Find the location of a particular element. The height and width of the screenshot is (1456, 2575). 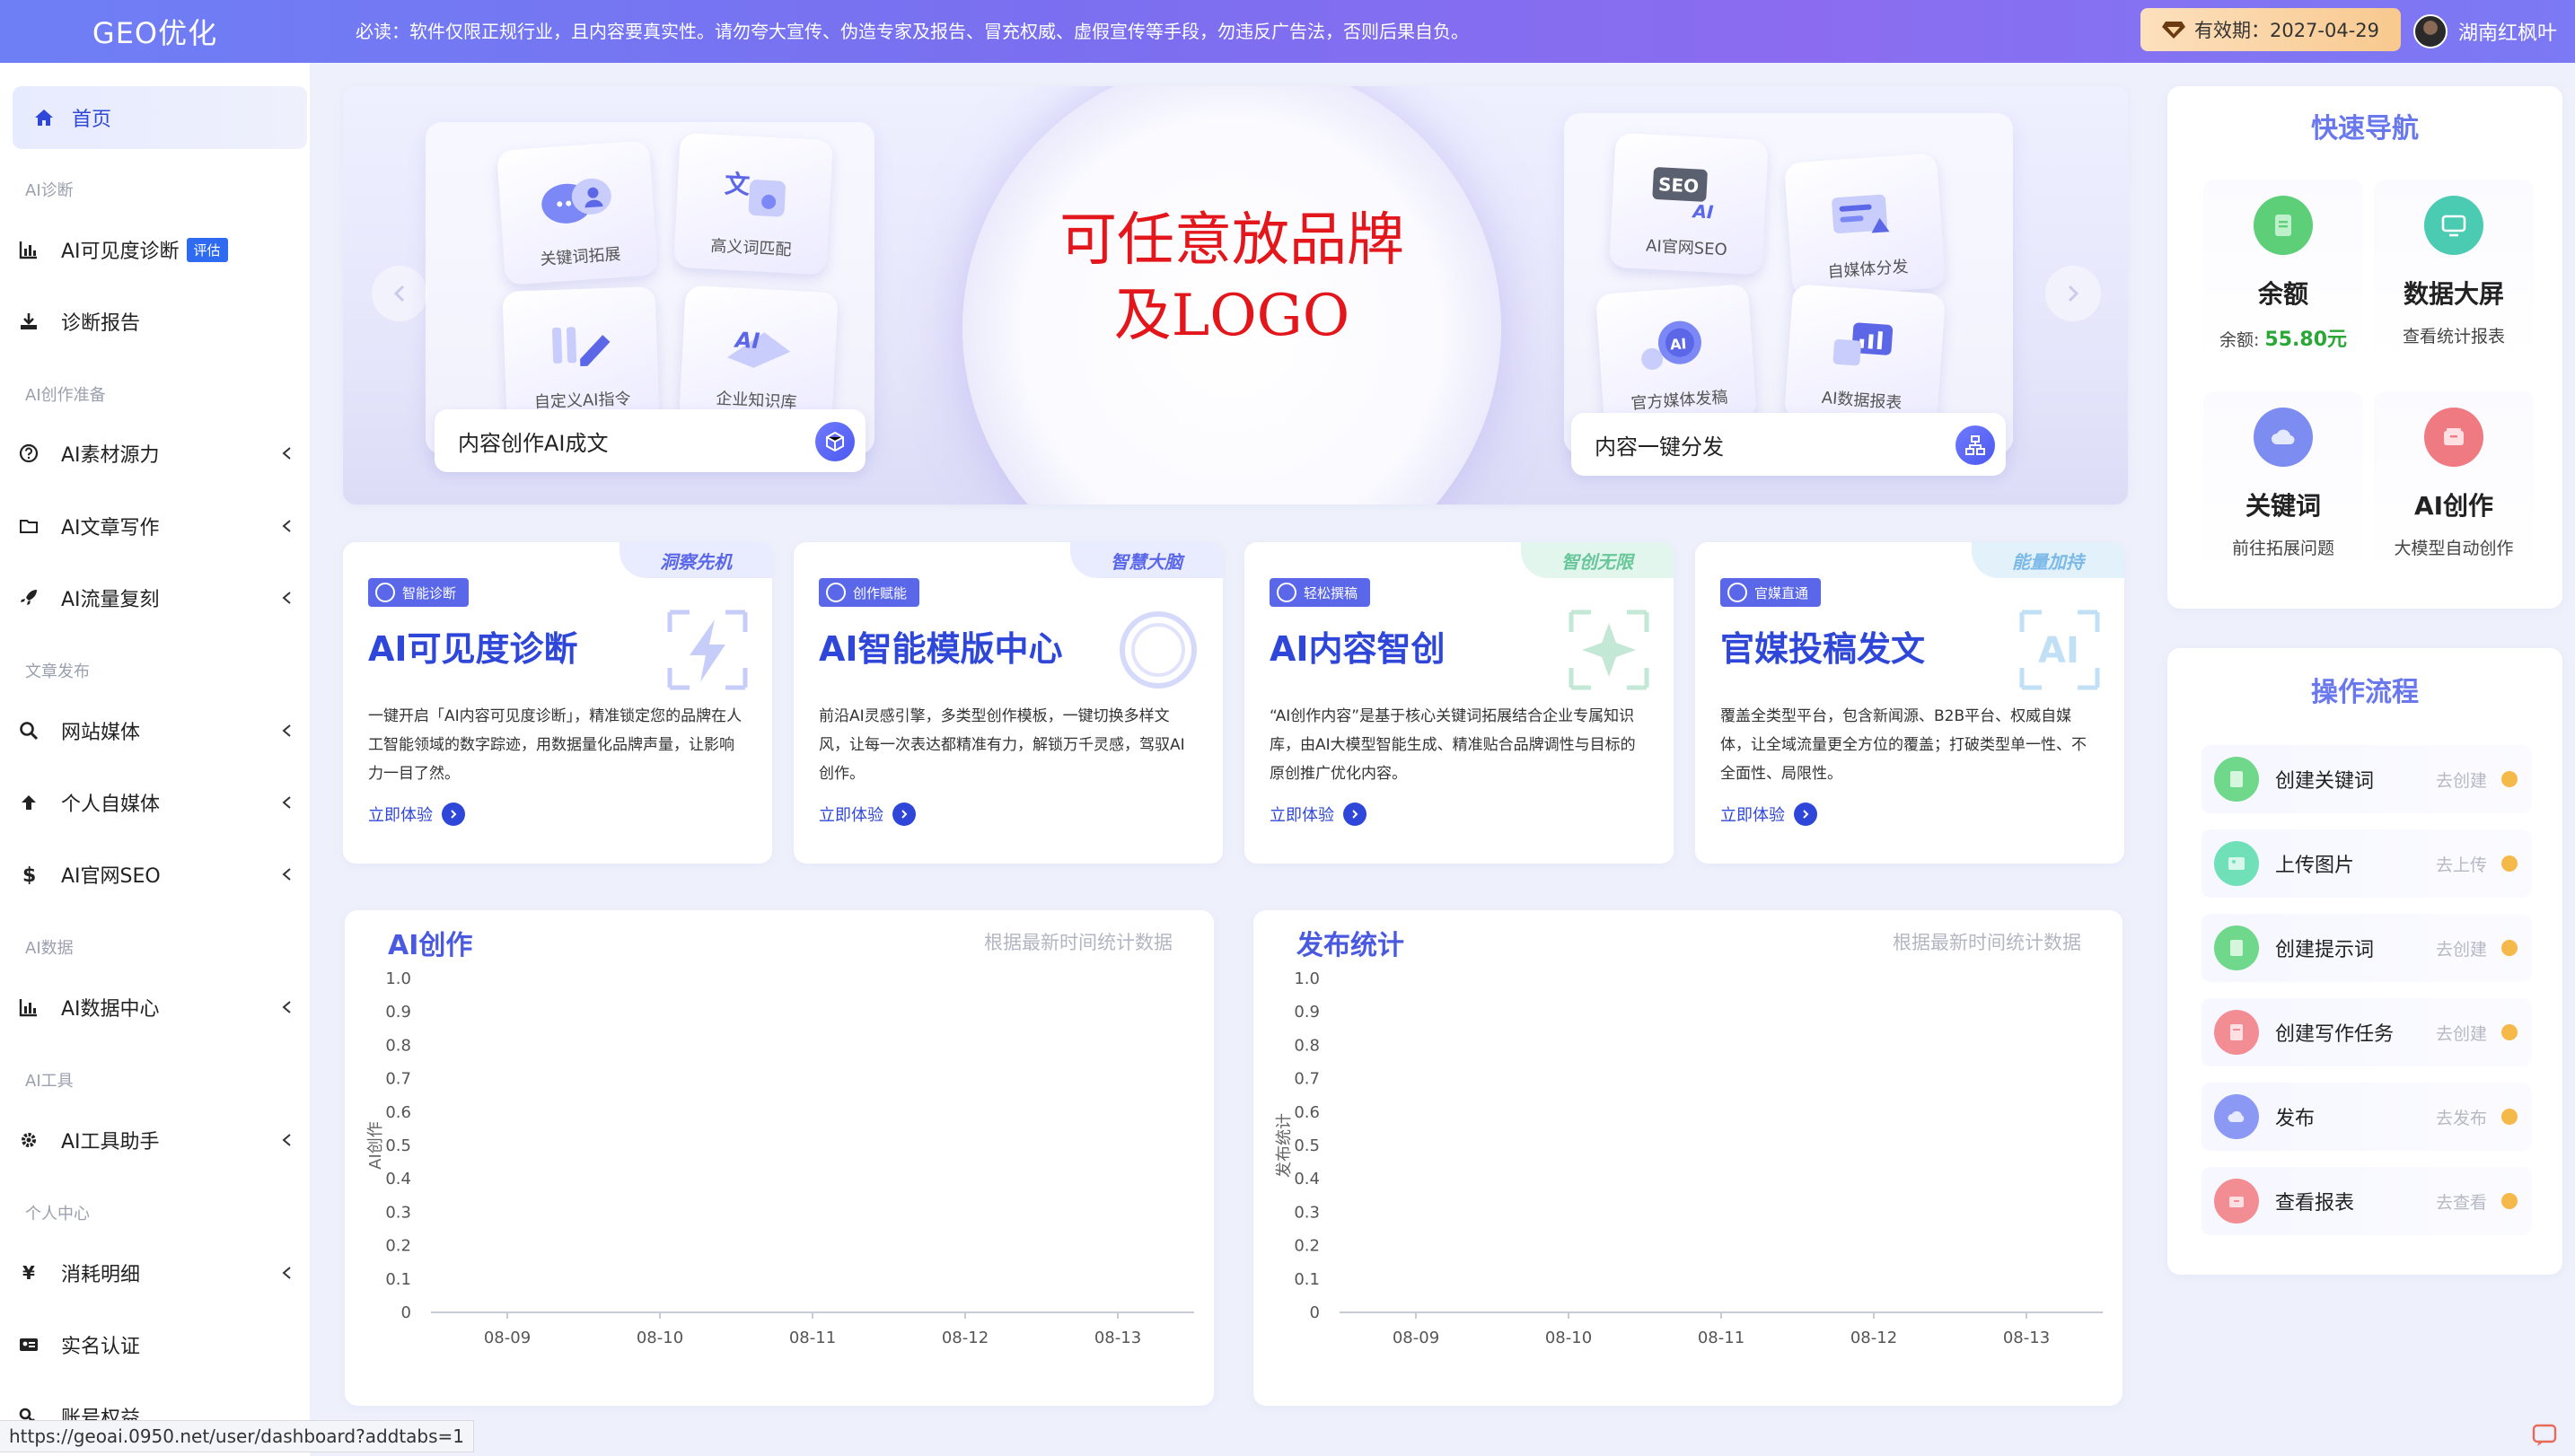

link-text: 立即体验 is located at coordinates (401, 815).